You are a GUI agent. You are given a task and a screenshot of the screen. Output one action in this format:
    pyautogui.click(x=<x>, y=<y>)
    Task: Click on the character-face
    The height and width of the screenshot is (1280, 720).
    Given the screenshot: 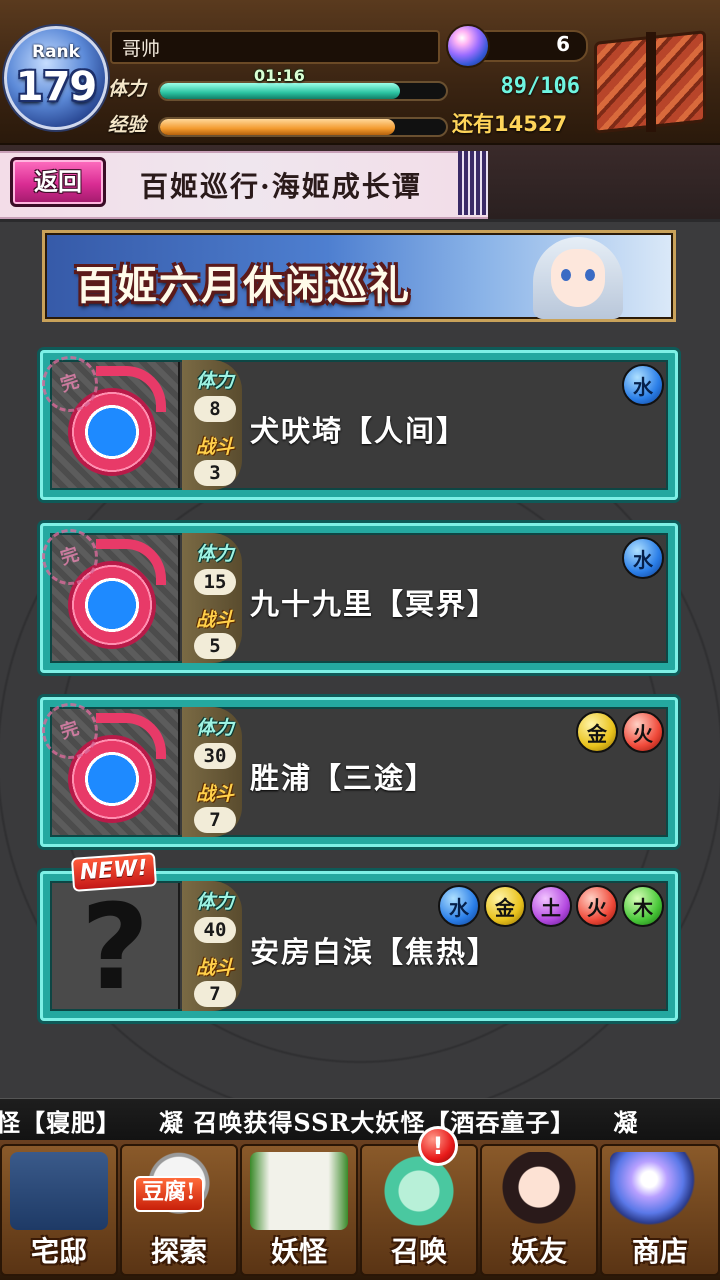 What is the action you would take?
    pyautogui.click(x=578, y=278)
    